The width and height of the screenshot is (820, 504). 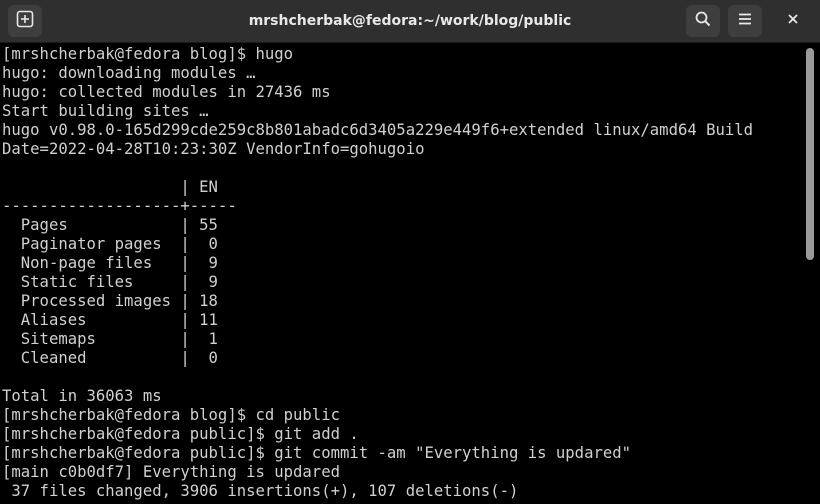 I want to click on terminal-line: Cleaned | 0, so click(x=110, y=358).